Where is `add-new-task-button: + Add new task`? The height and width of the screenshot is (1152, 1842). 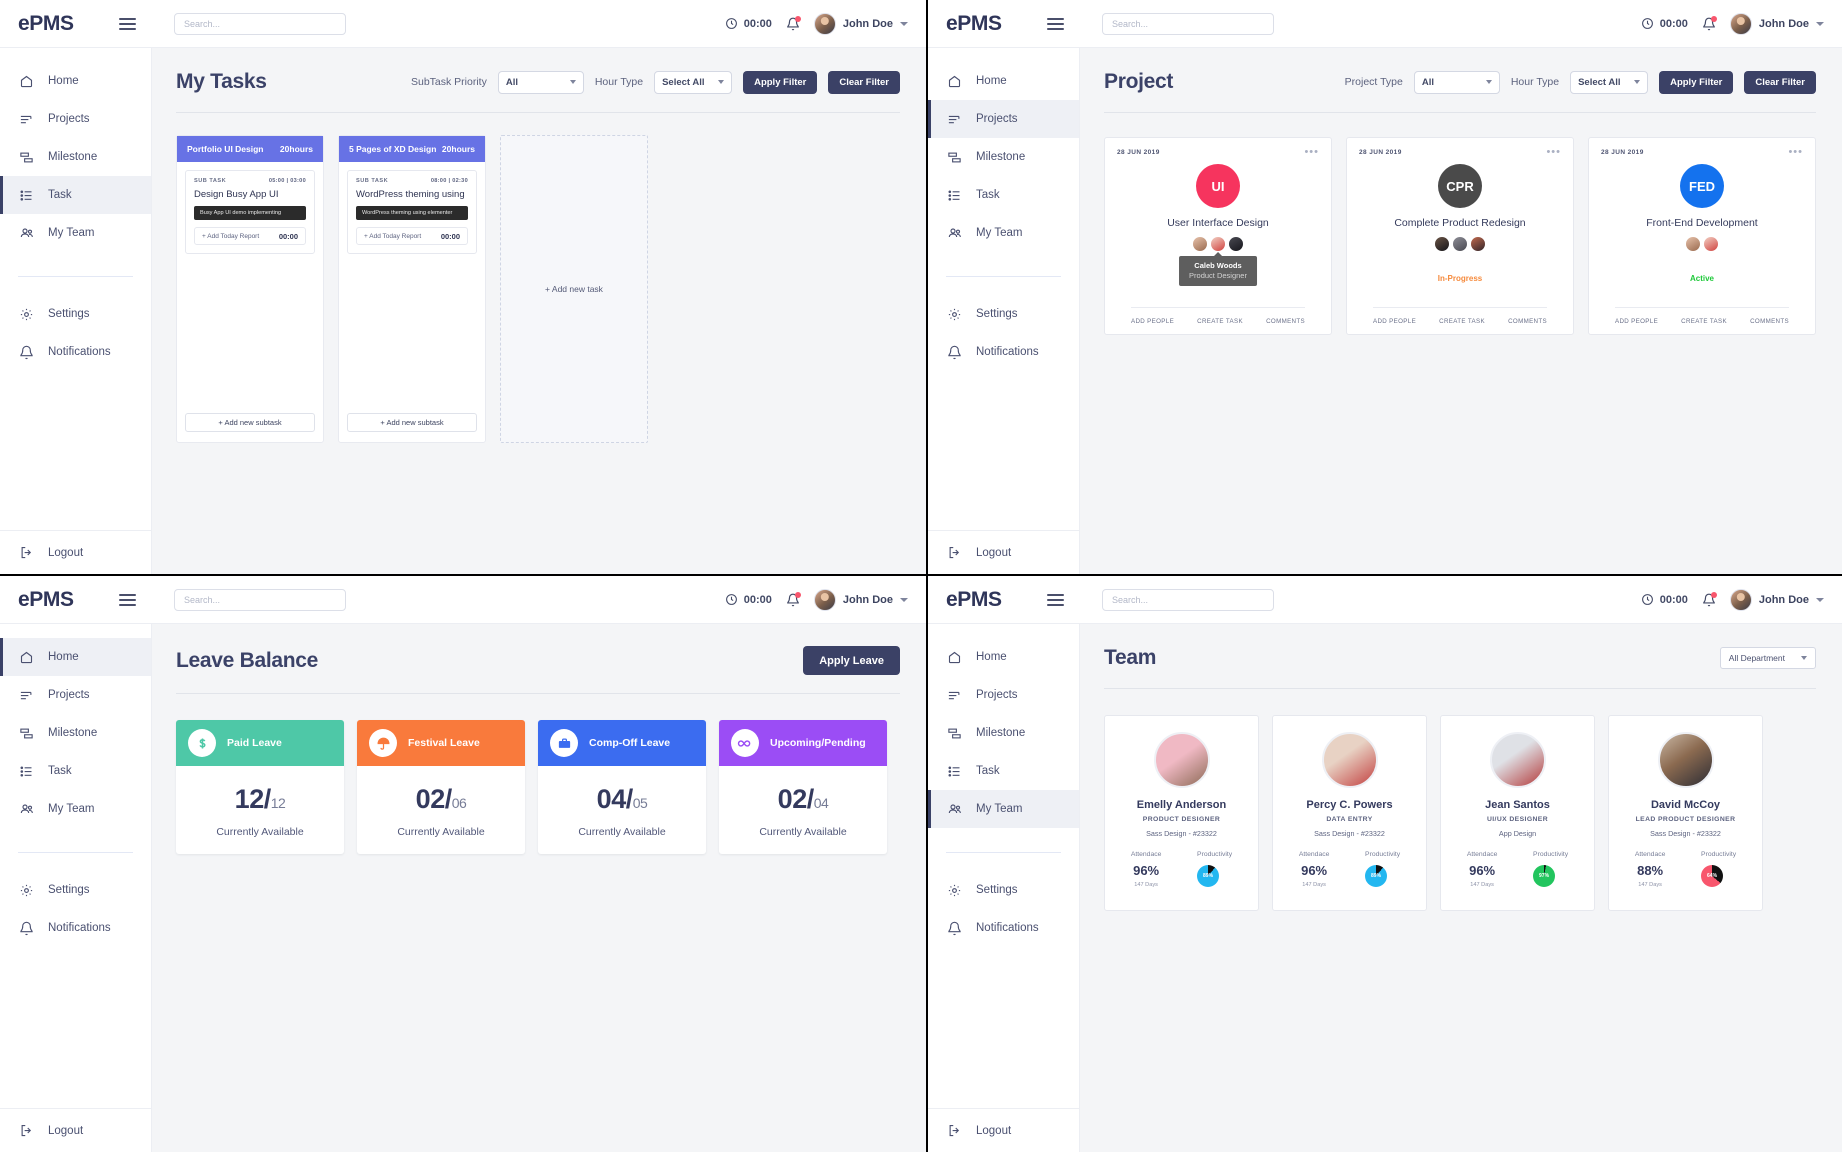
add-new-task-button: + Add new task is located at coordinates (574, 289).